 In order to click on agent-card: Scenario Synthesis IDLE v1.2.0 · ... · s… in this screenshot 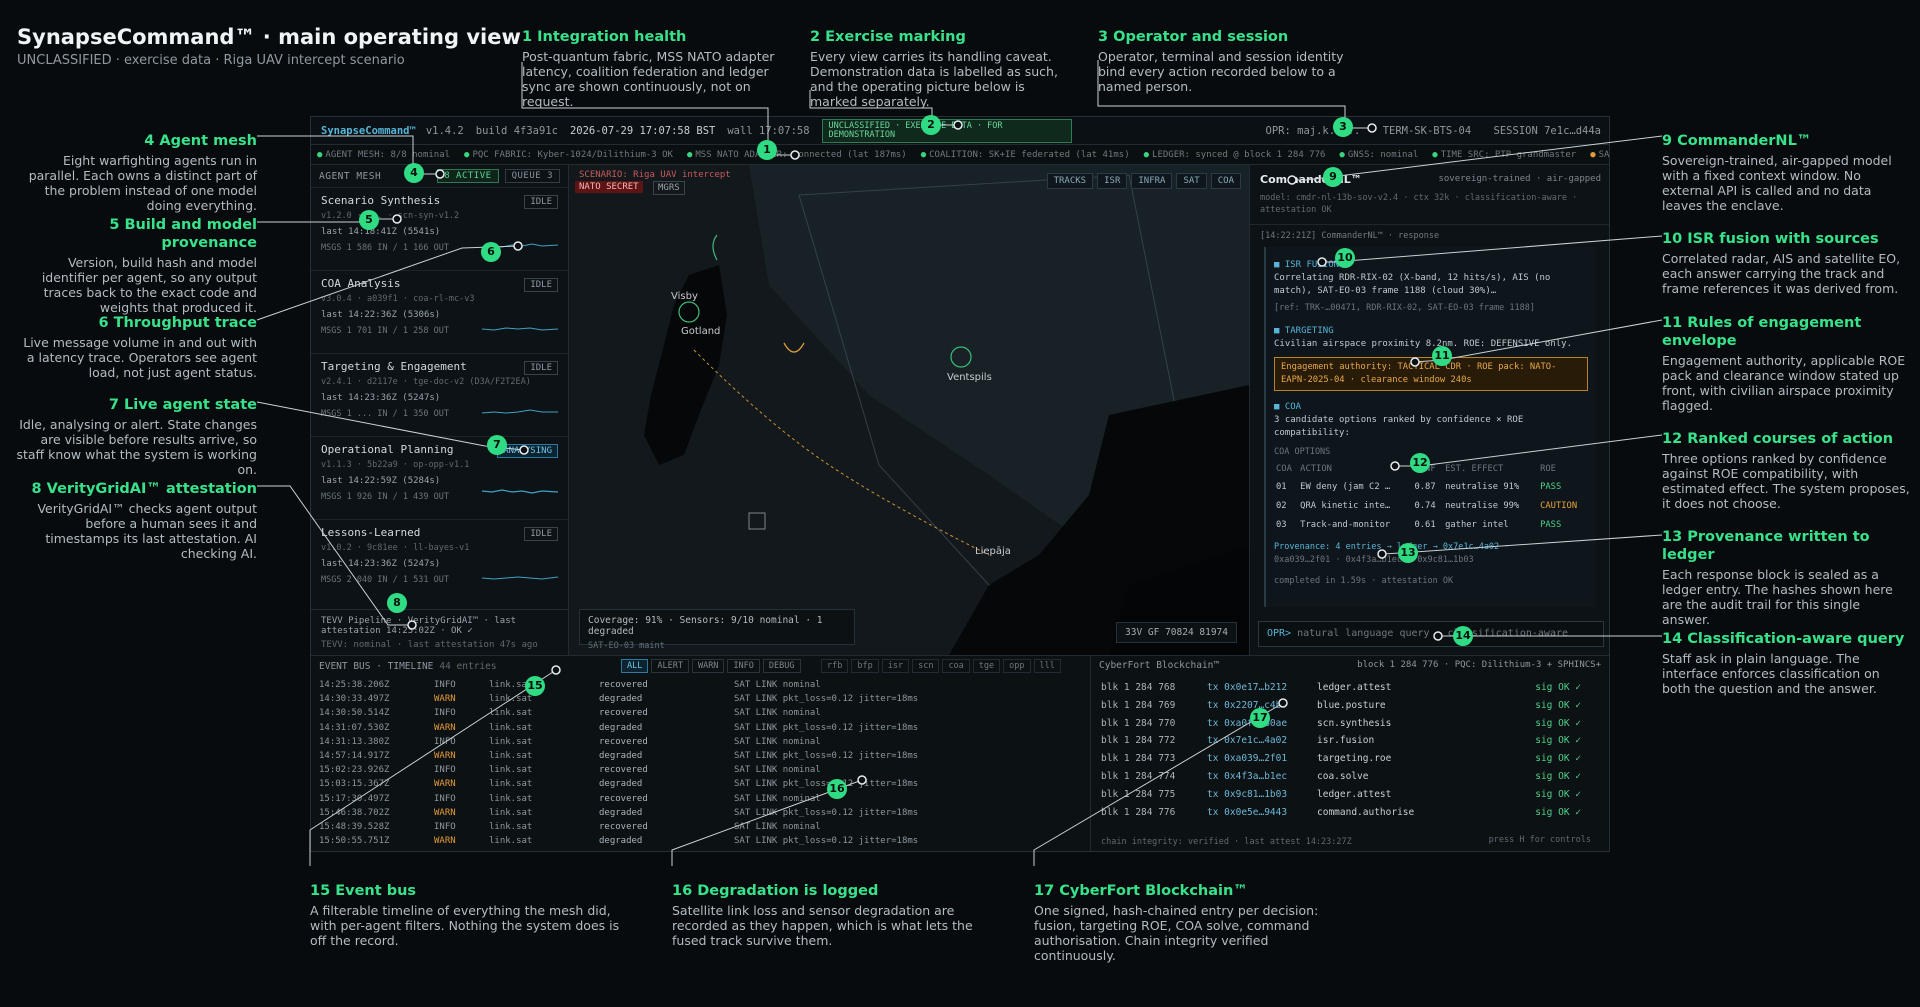, I will do `click(439, 228)`.